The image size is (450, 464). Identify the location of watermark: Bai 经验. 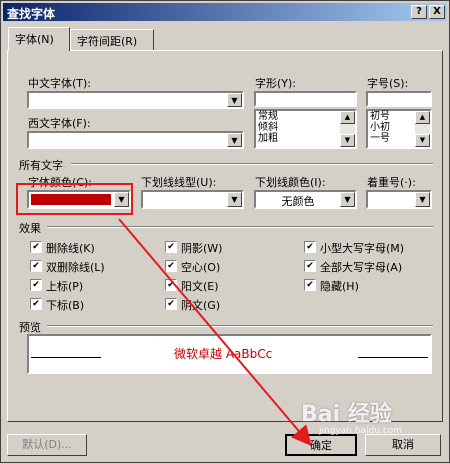
(346, 414).